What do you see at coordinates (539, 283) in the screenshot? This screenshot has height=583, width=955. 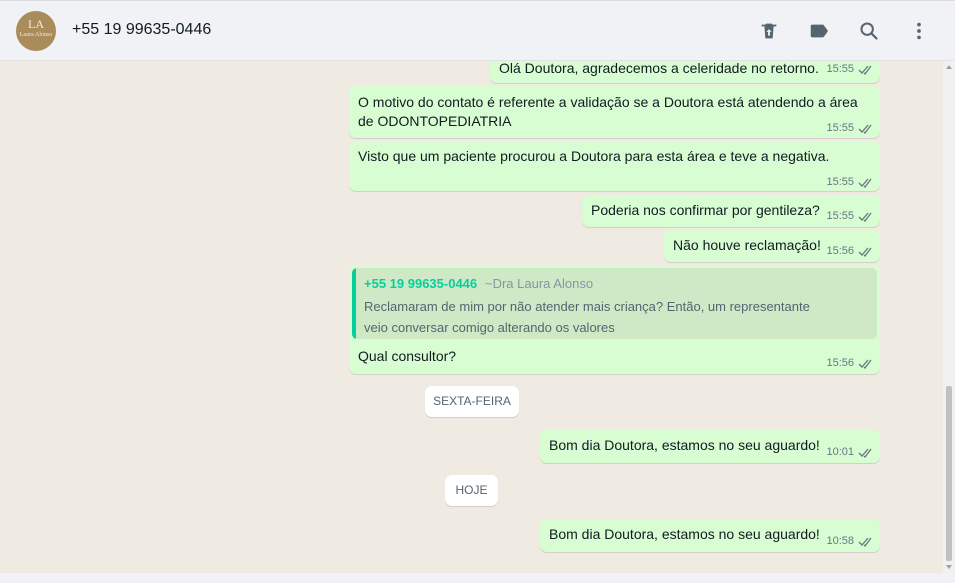 I see `quote-author: ~Dra Laura Alonso` at bounding box center [539, 283].